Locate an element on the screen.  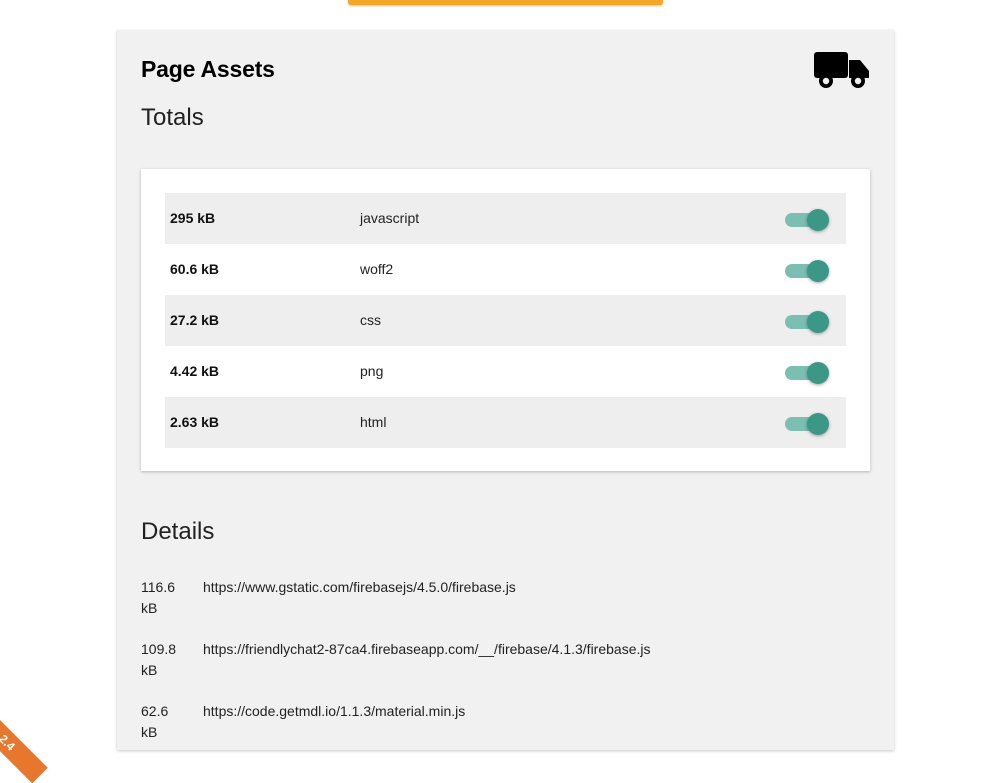
asset-size: 27.2 kB is located at coordinates (195, 320).